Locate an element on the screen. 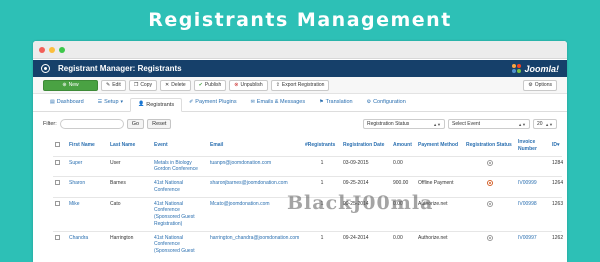  col-payment-method: Payment Method is located at coordinates (440, 146).